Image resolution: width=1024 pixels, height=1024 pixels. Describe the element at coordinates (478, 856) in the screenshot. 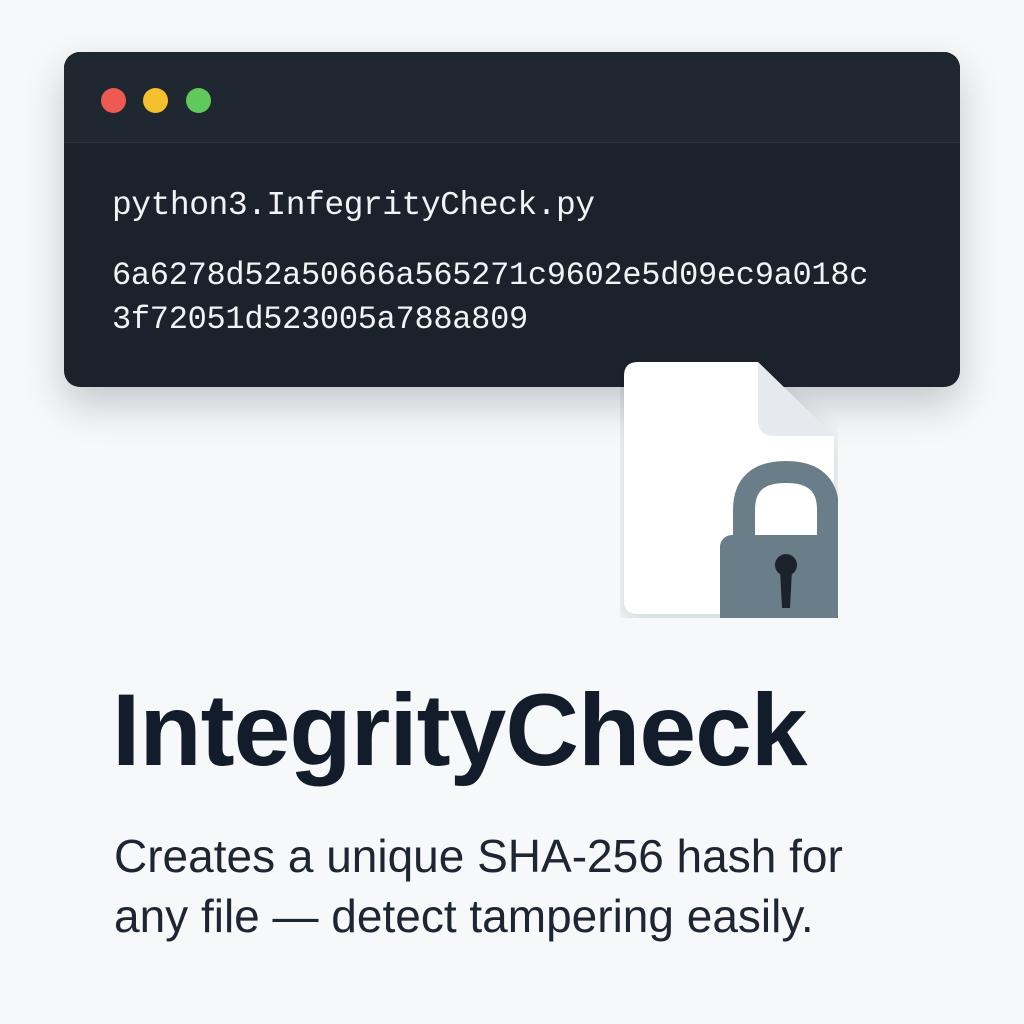

I see `description-line-1: Creates a unique SHA-256 hash for` at that location.